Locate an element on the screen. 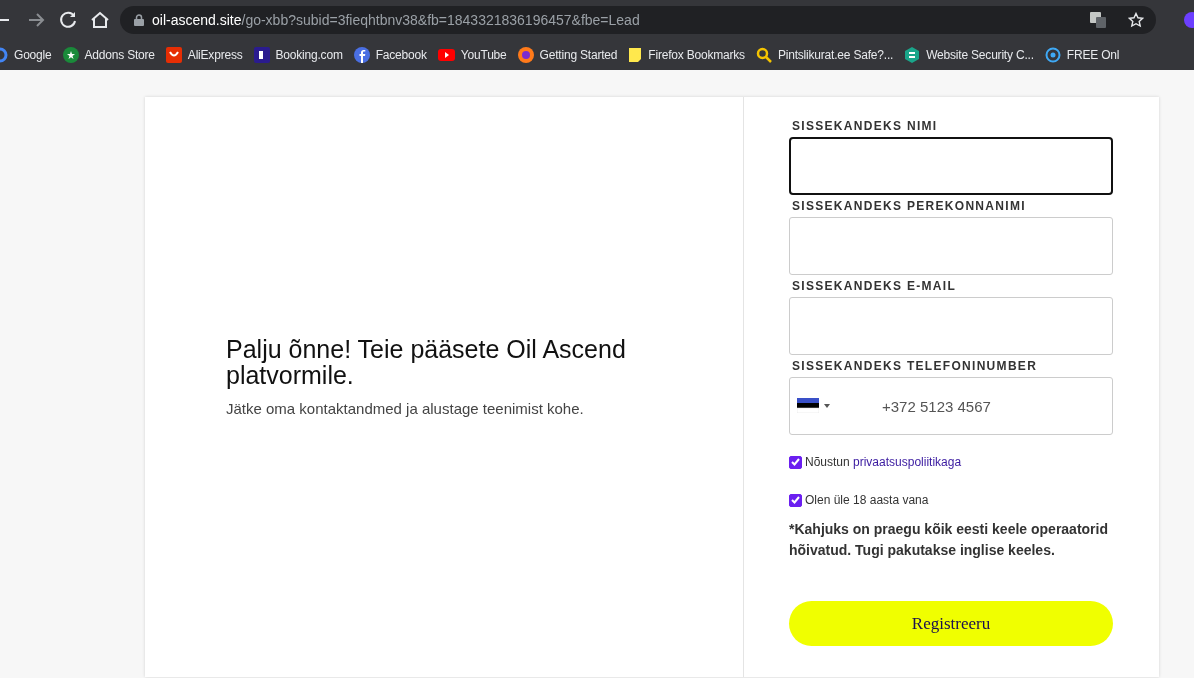 The height and width of the screenshot is (678, 1194). lock-icon is located at coordinates (139, 20).